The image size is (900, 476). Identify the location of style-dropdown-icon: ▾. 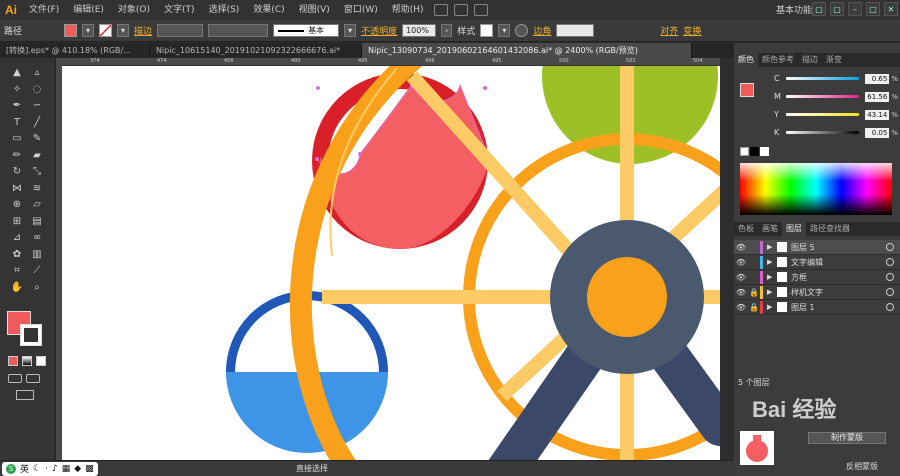
(504, 30).